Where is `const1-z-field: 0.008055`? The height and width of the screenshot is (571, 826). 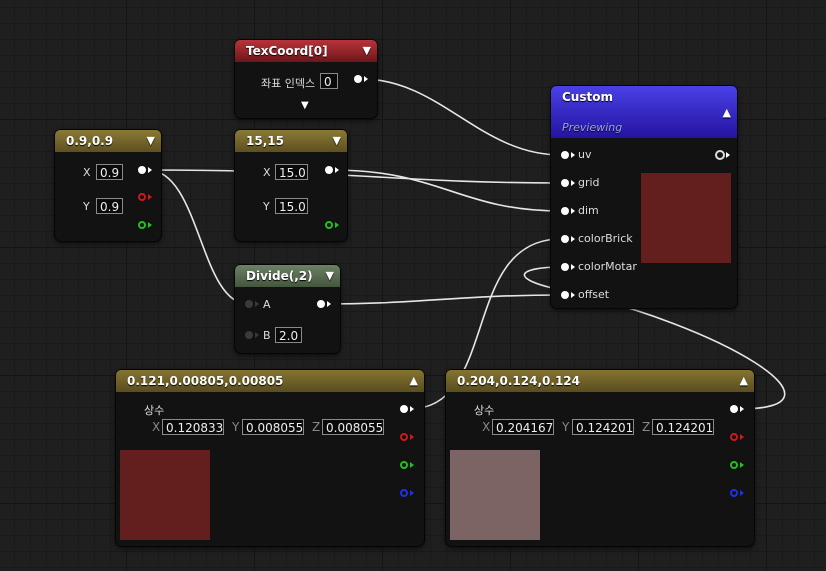
const1-z-field: 0.008055 is located at coordinates (353, 427).